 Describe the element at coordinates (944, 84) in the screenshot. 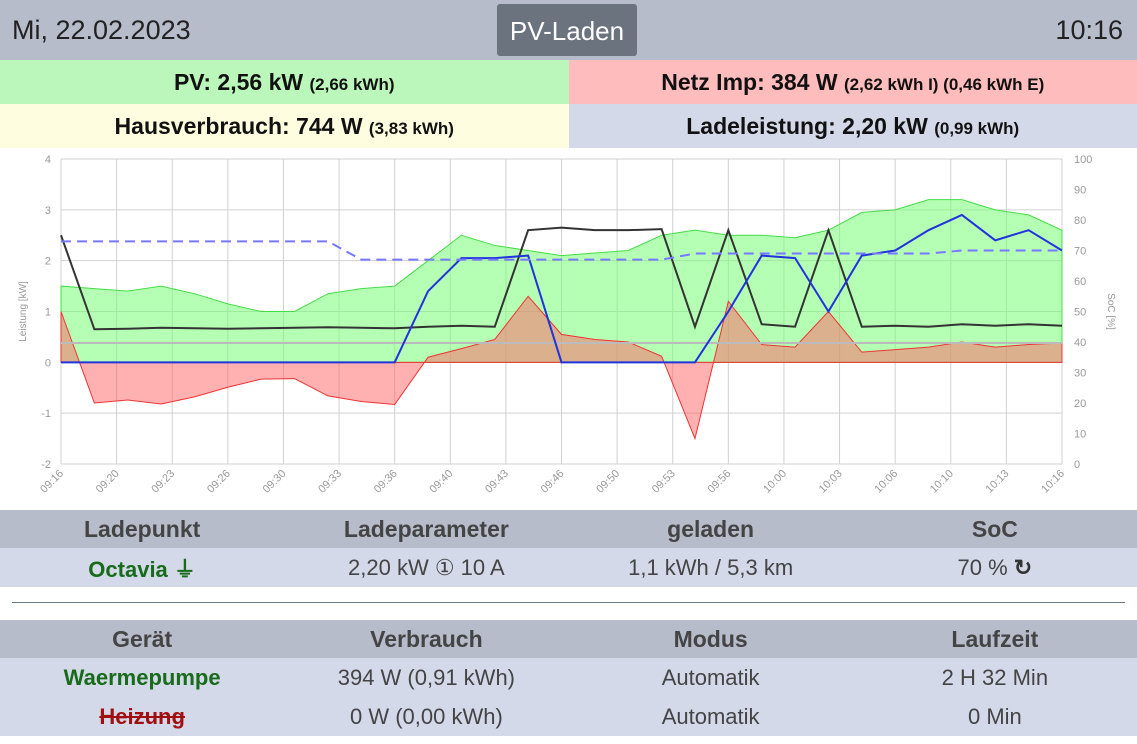

I see `grid-energy: (2,62 kWh I) (0,46 kWh E)` at that location.